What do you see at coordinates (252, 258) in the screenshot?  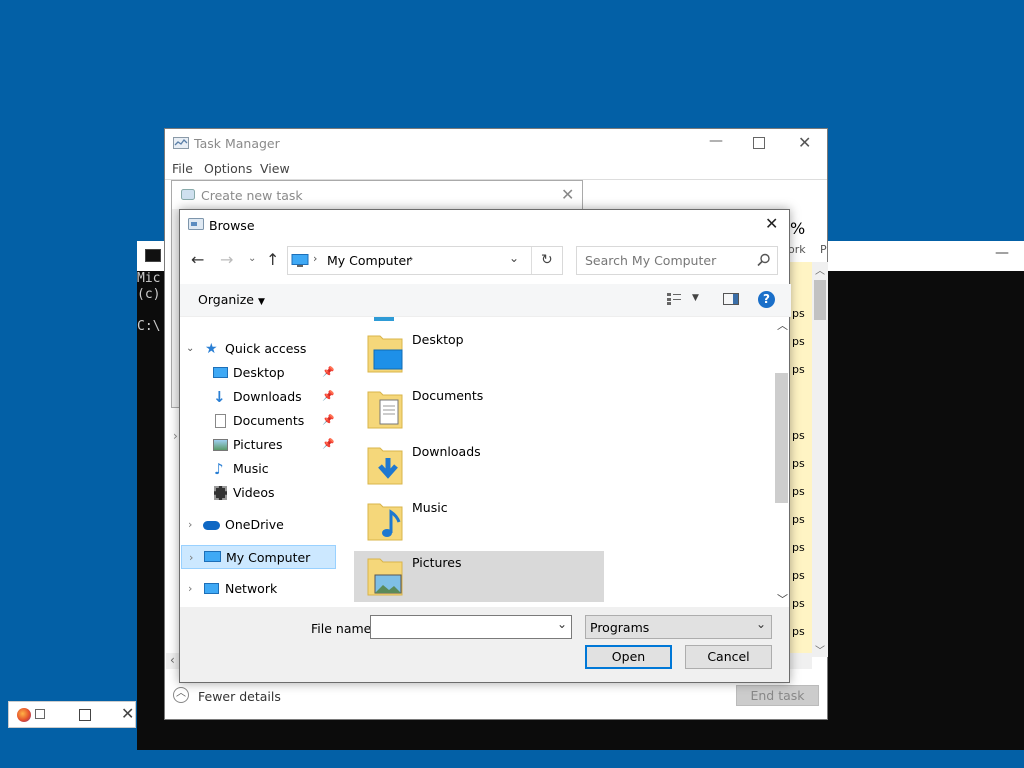 I see `recent-locations-icon: ⌄` at bounding box center [252, 258].